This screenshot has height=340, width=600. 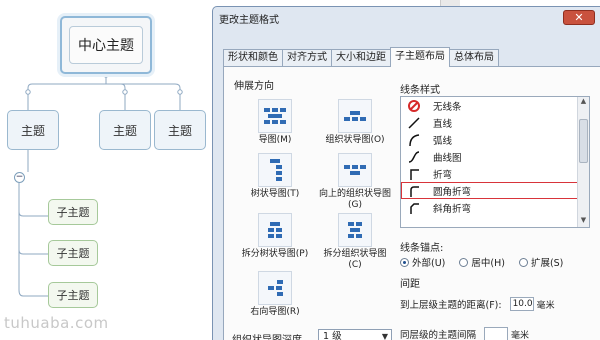 What do you see at coordinates (496, 333) in the screenshot?
I see `sibling-spacing-input` at bounding box center [496, 333].